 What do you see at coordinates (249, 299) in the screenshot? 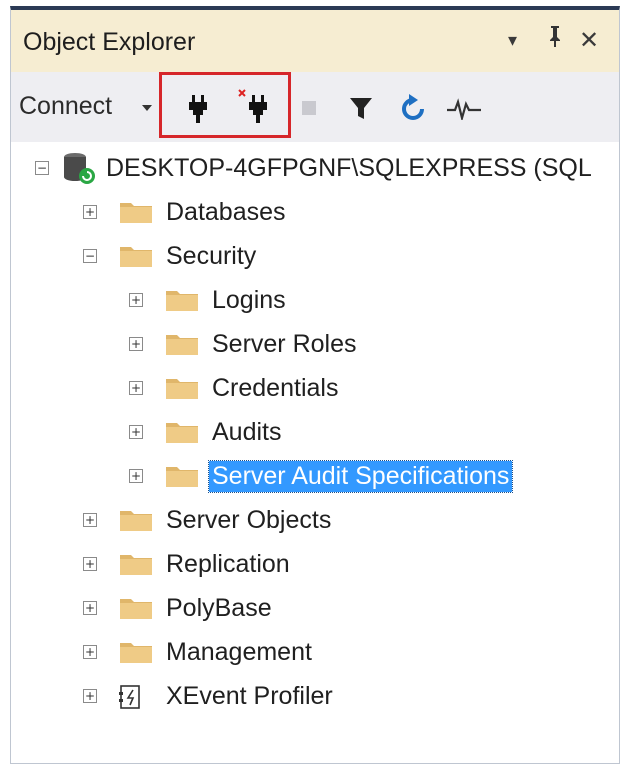
I see `tree-node-label: Logins` at bounding box center [249, 299].